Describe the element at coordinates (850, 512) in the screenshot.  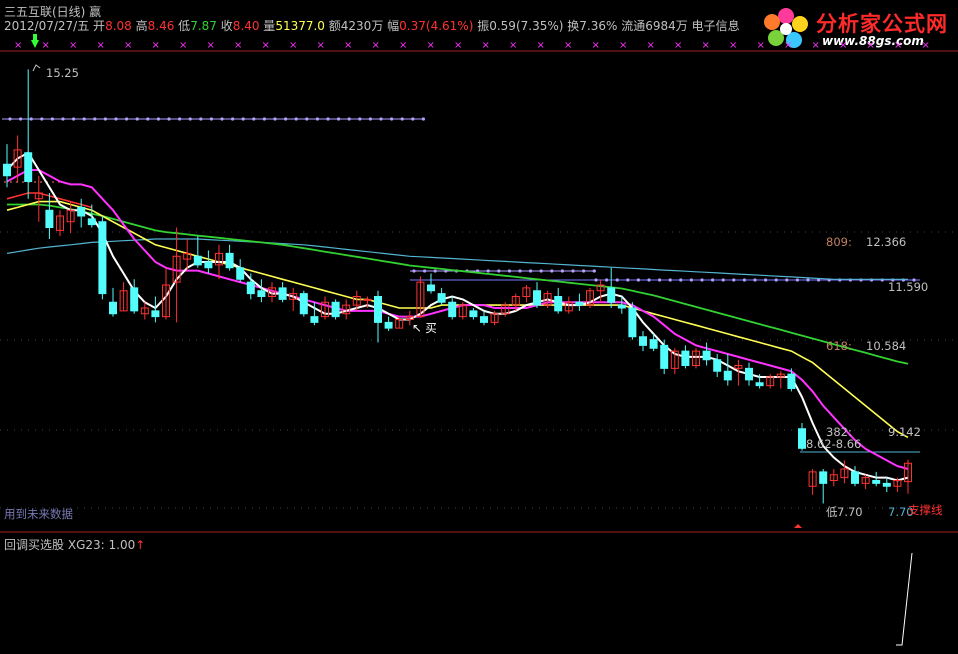
I see `low-label: 7.70` at that location.